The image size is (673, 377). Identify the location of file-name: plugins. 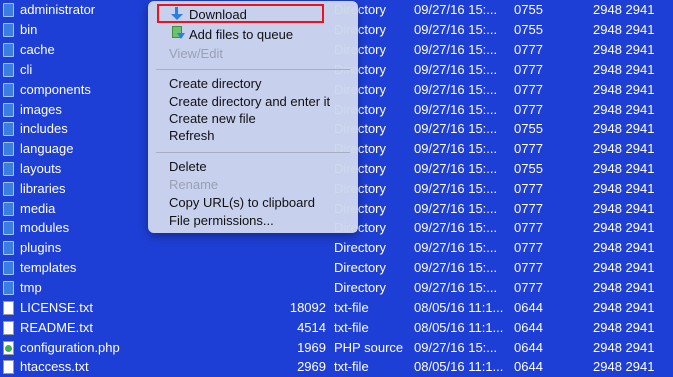
(41, 247).